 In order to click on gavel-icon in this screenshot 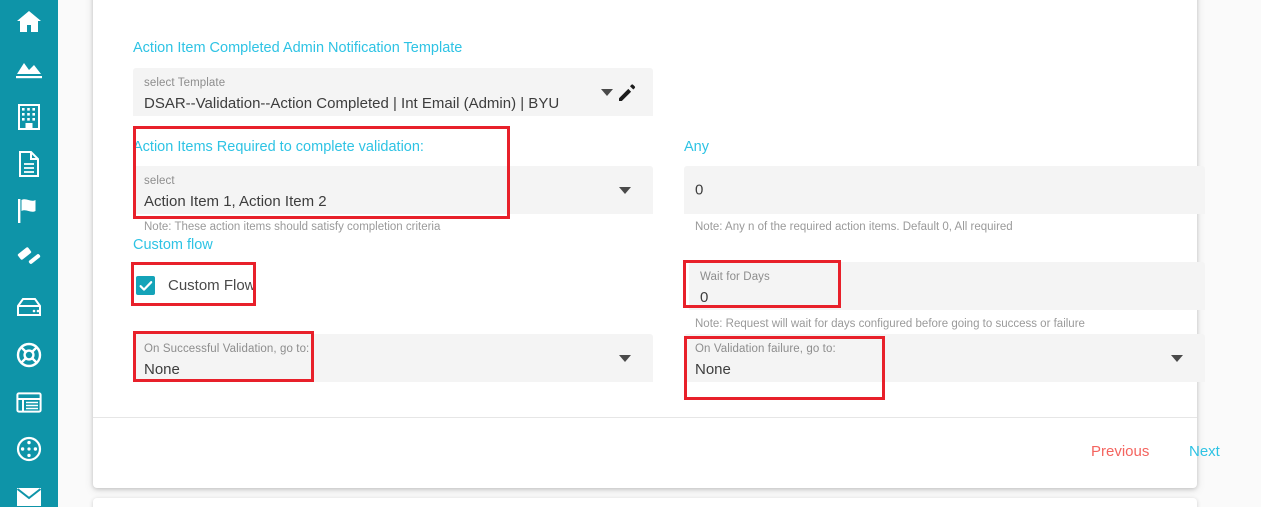, I will do `click(29, 259)`.